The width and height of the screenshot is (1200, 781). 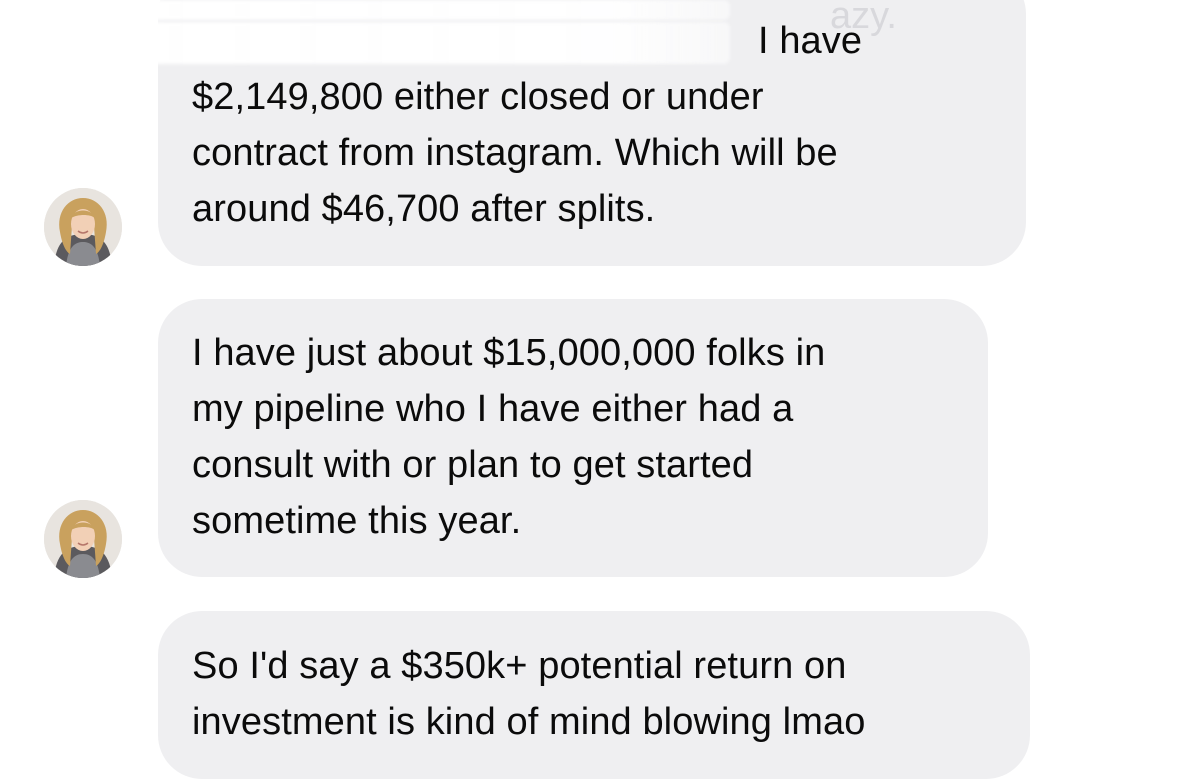 What do you see at coordinates (473, 465) in the screenshot?
I see `message-line: consult with or plan to get started` at bounding box center [473, 465].